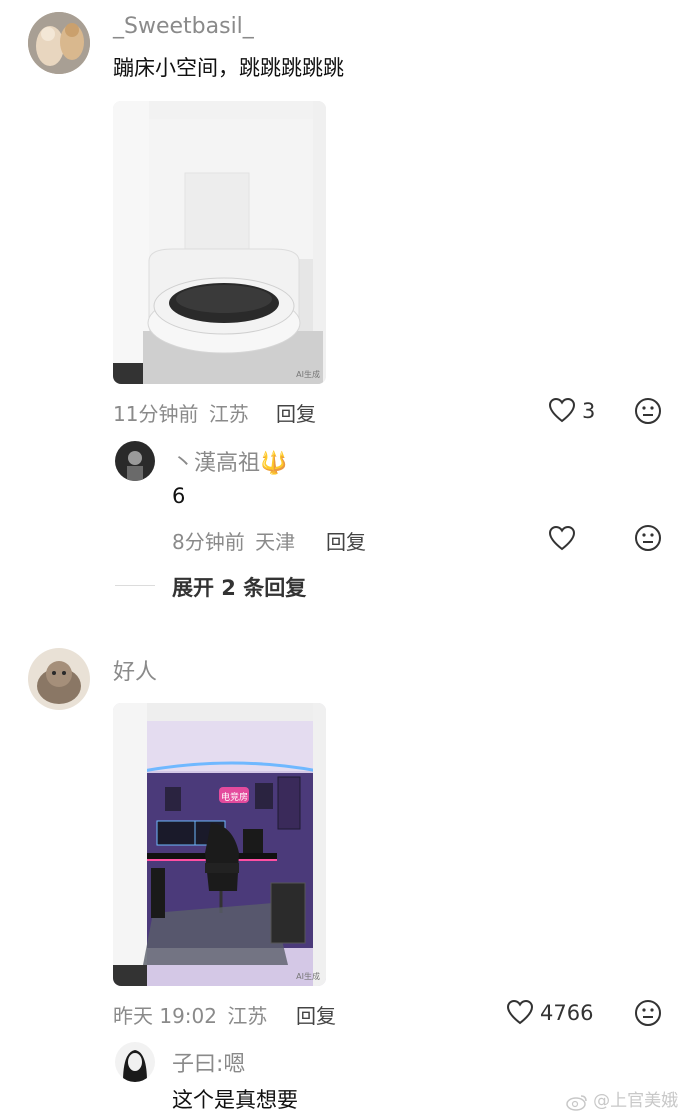 The height and width of the screenshot is (1115, 690). Describe the element at coordinates (235, 1100) in the screenshot. I see `reply-text: 这个是真想要` at that location.